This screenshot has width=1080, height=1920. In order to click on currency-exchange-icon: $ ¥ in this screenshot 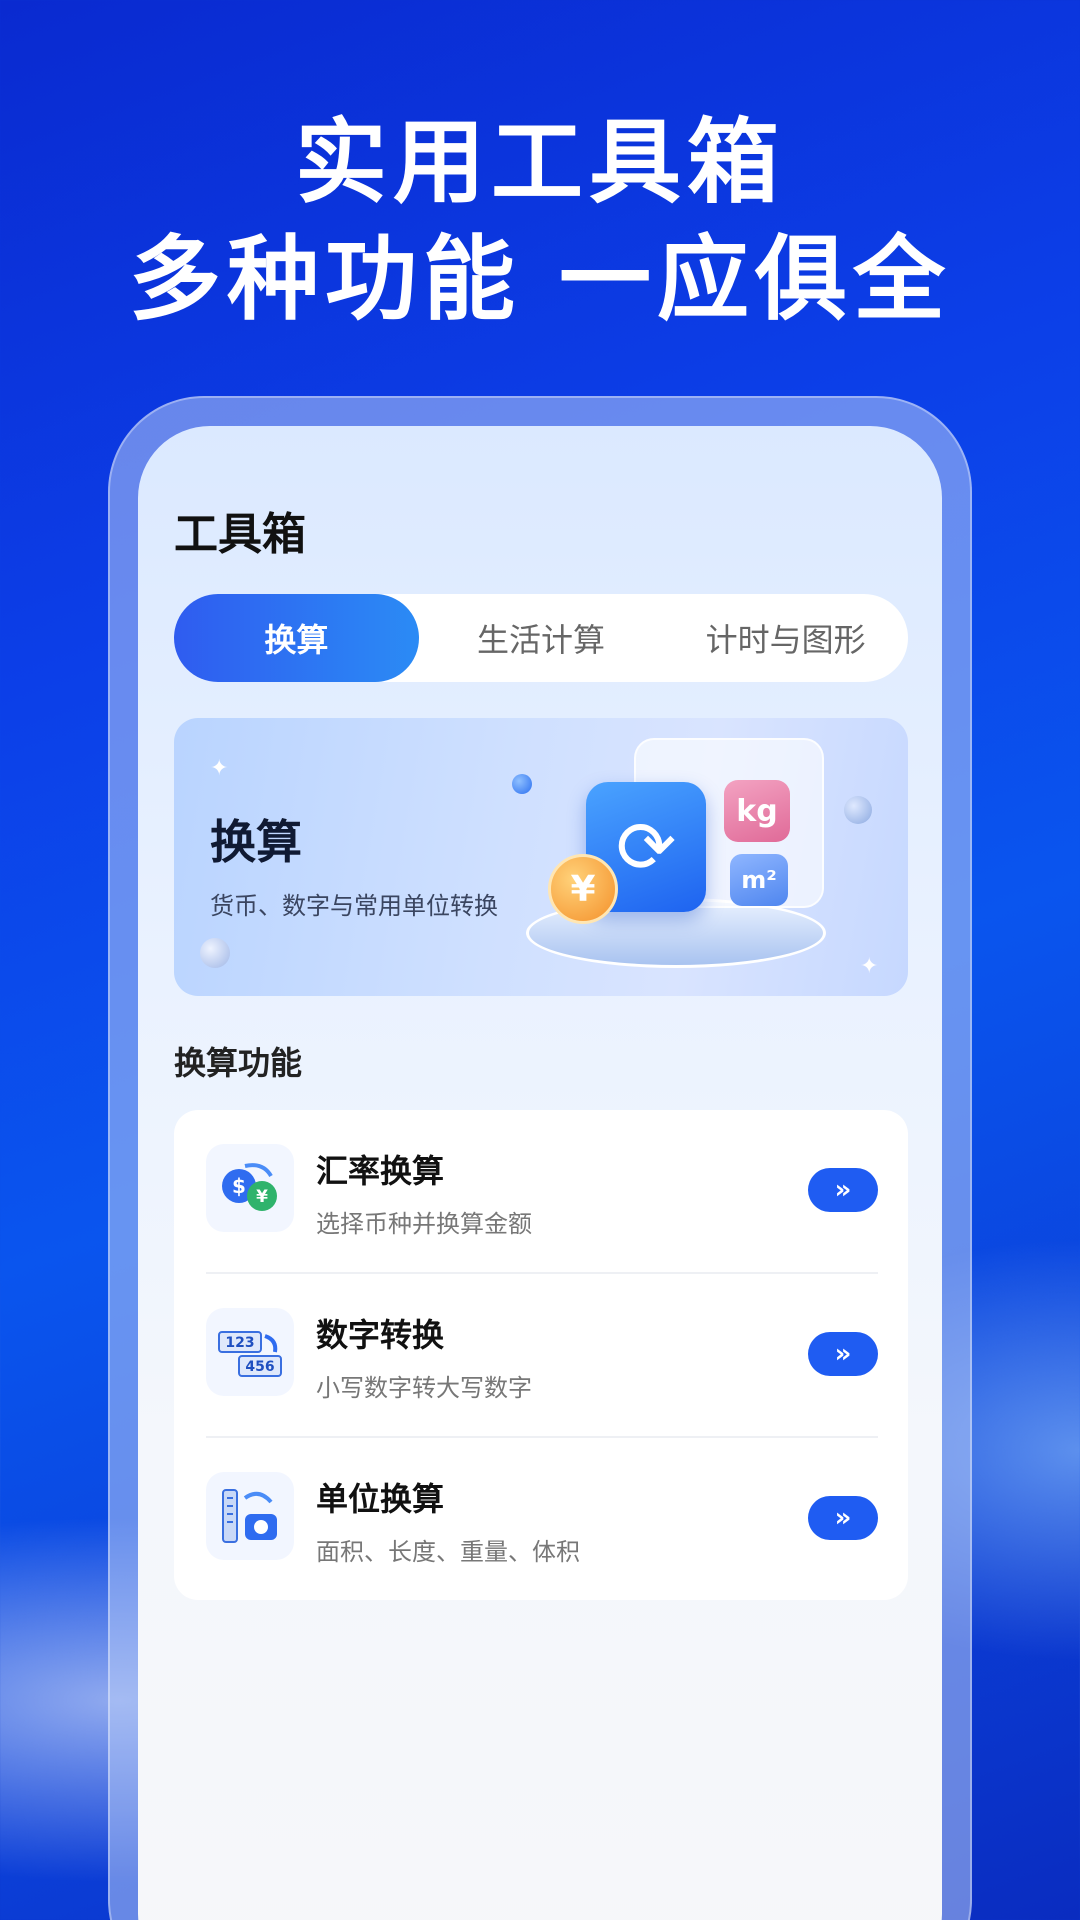, I will do `click(250, 1188)`.